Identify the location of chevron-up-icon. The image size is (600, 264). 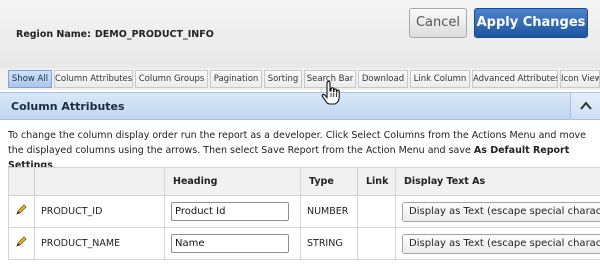
(585, 106).